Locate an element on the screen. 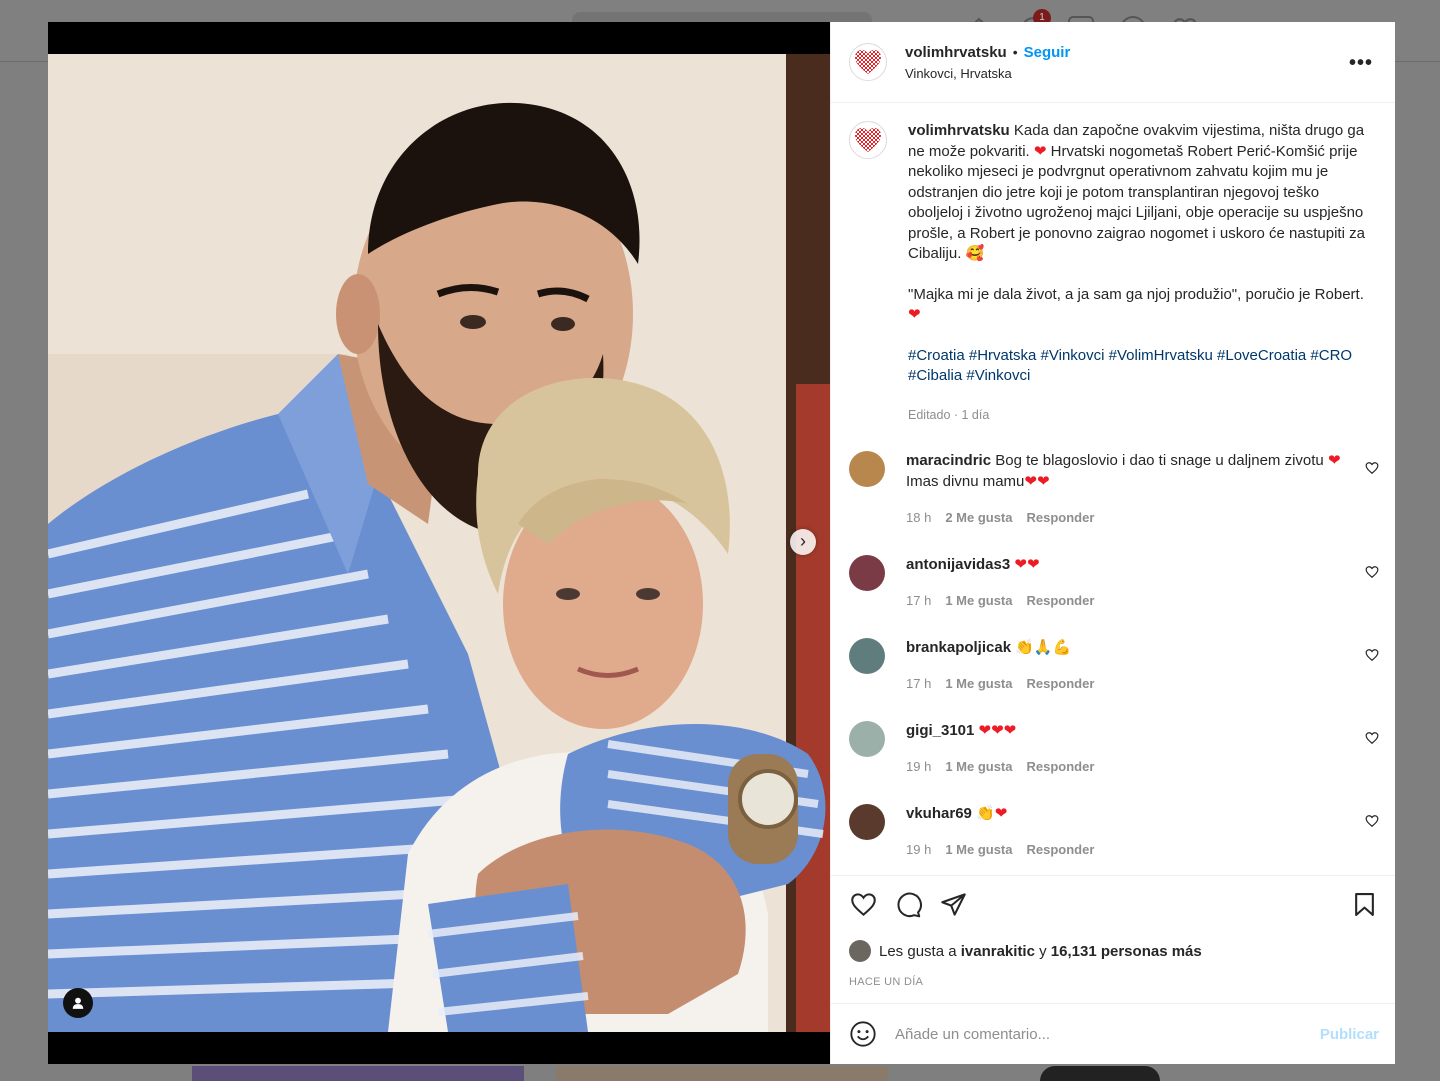 The image size is (1440, 1081). publish-button: Publicar is located at coordinates (1349, 1034).